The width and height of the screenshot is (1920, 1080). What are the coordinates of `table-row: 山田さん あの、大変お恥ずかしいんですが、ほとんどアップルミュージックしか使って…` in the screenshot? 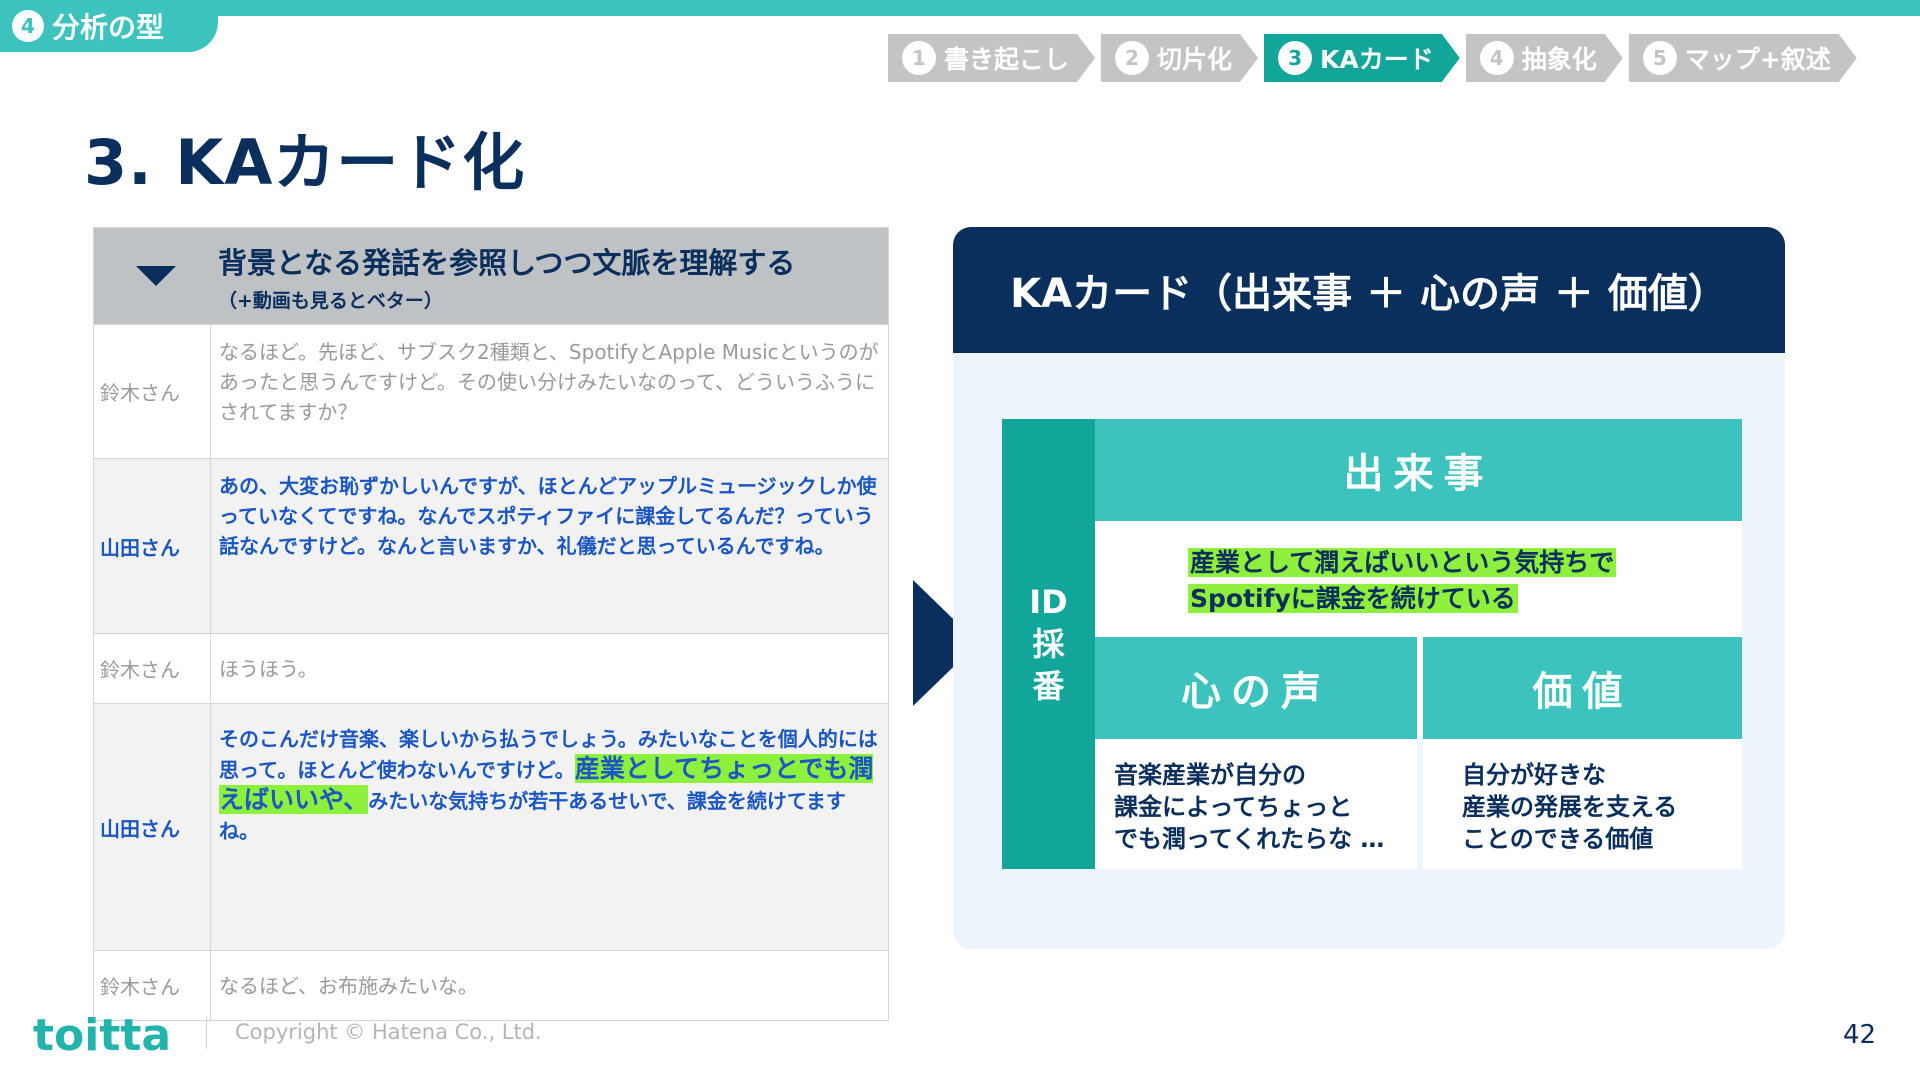 It's located at (491, 545).